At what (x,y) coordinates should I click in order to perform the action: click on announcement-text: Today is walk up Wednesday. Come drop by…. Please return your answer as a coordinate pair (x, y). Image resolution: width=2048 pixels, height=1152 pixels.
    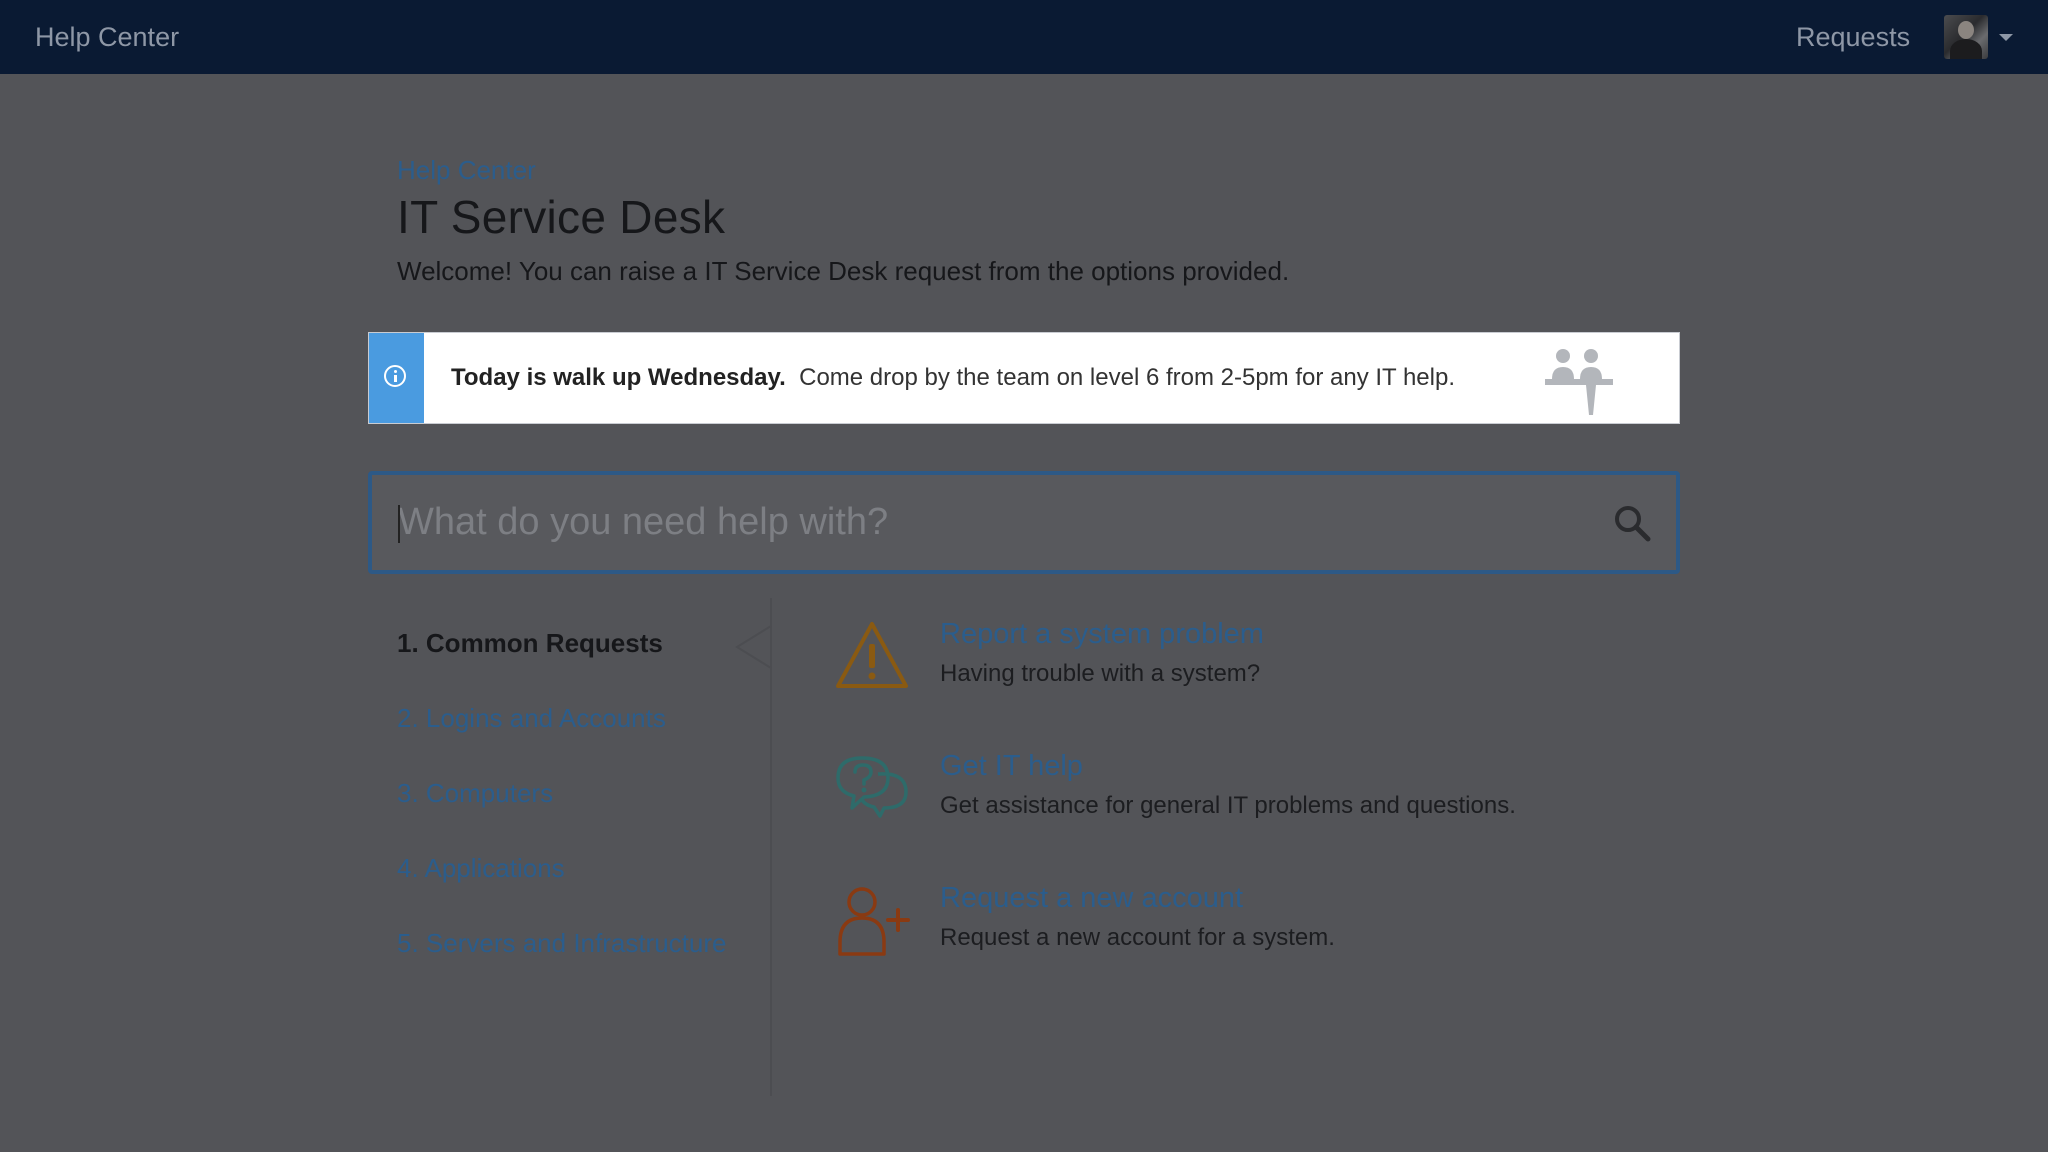
    Looking at the image, I should click on (953, 378).